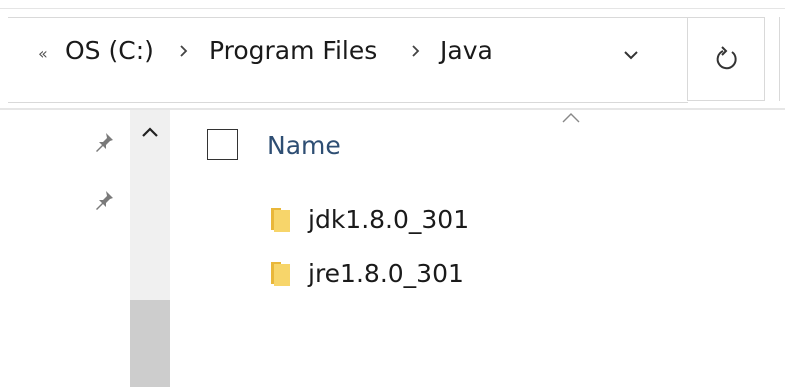 The height and width of the screenshot is (387, 785). What do you see at coordinates (304, 145) in the screenshot?
I see `column-header-name: Name` at bounding box center [304, 145].